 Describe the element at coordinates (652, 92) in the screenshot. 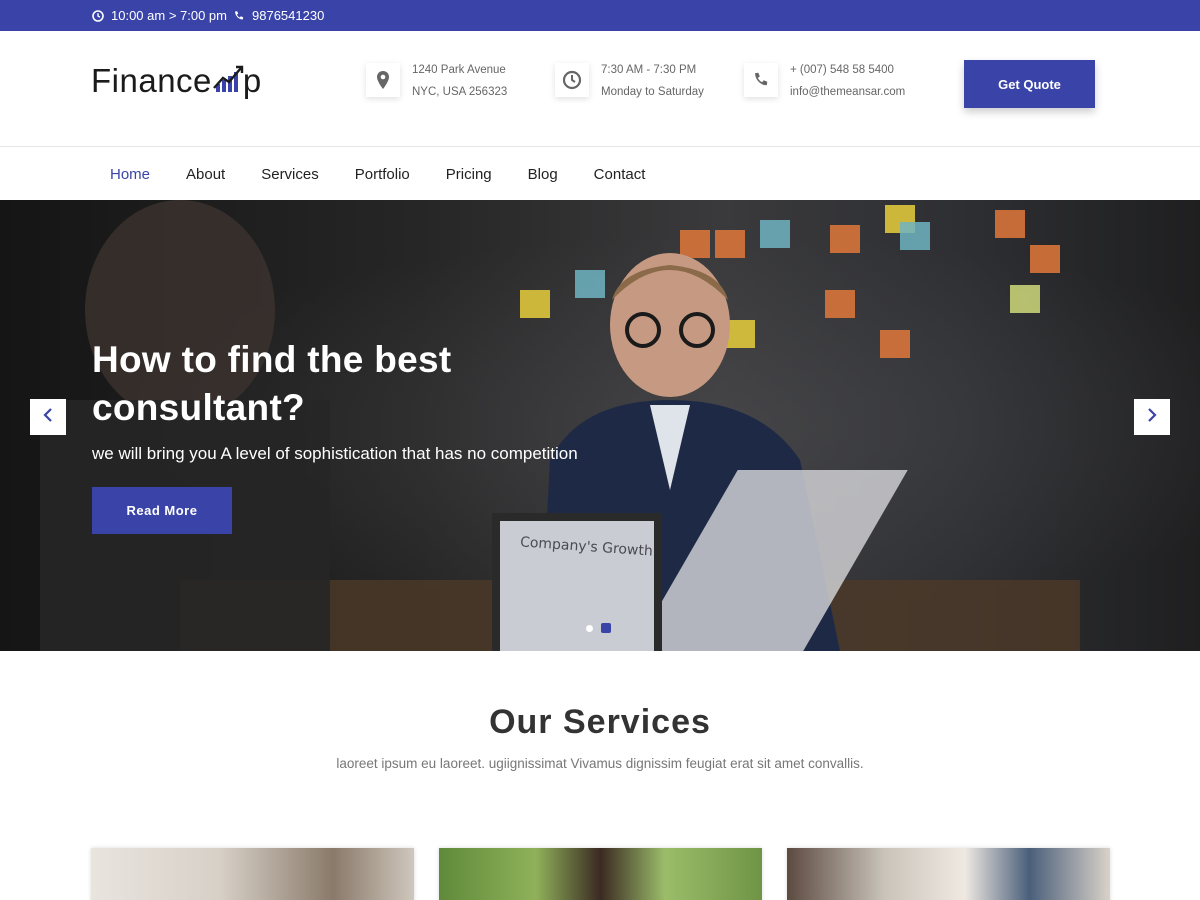

I see `hours-line2: Monday to Saturday` at that location.